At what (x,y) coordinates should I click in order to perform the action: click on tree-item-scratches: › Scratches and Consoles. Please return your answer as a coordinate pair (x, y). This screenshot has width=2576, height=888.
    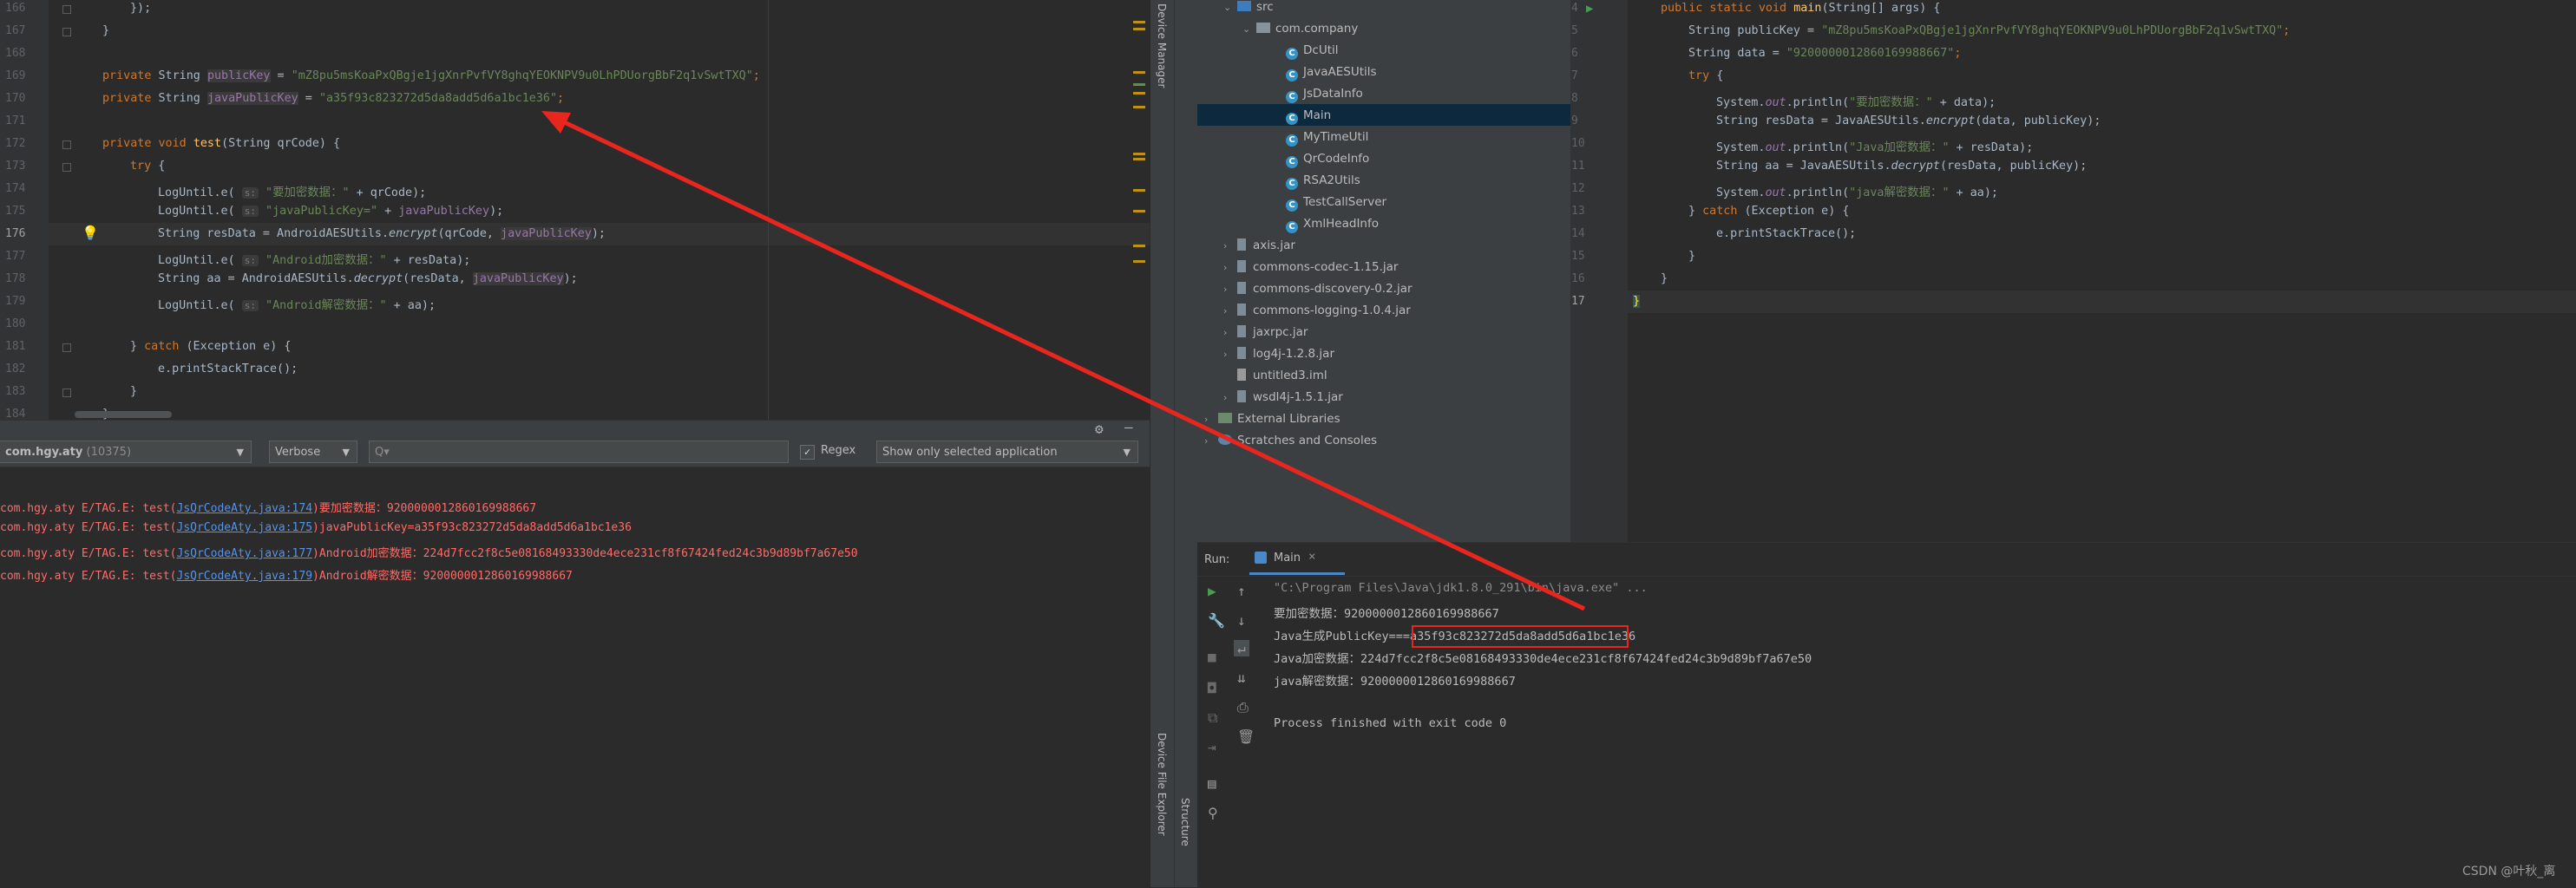
    Looking at the image, I should click on (1290, 440).